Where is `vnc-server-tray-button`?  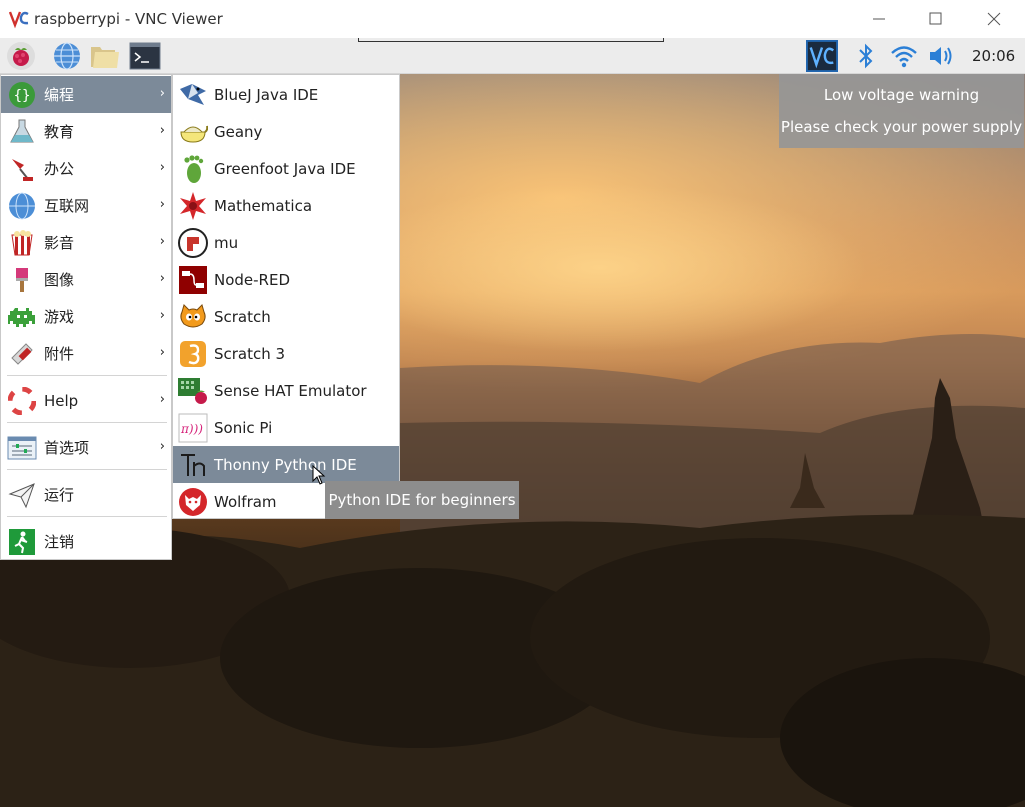
vnc-server-tray-button is located at coordinates (822, 56).